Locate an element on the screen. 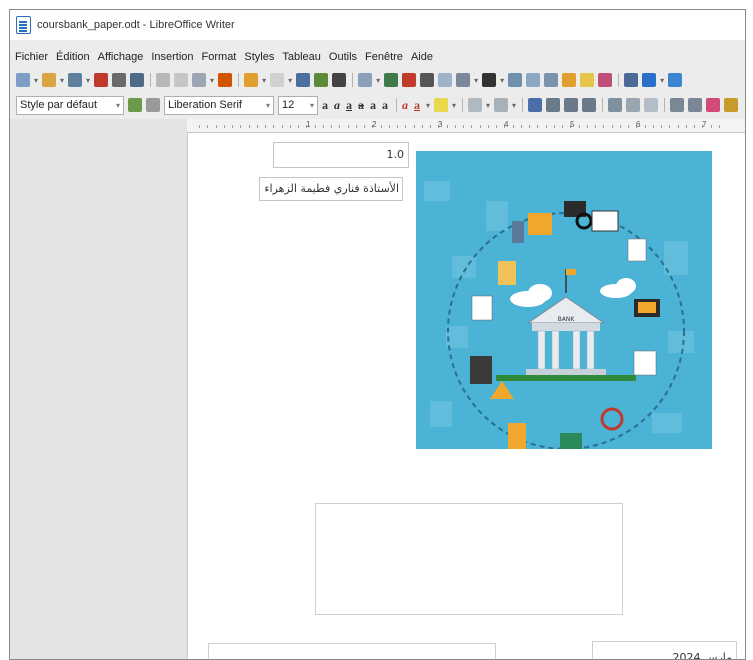  ordered-list-icon is located at coordinates (501, 105).